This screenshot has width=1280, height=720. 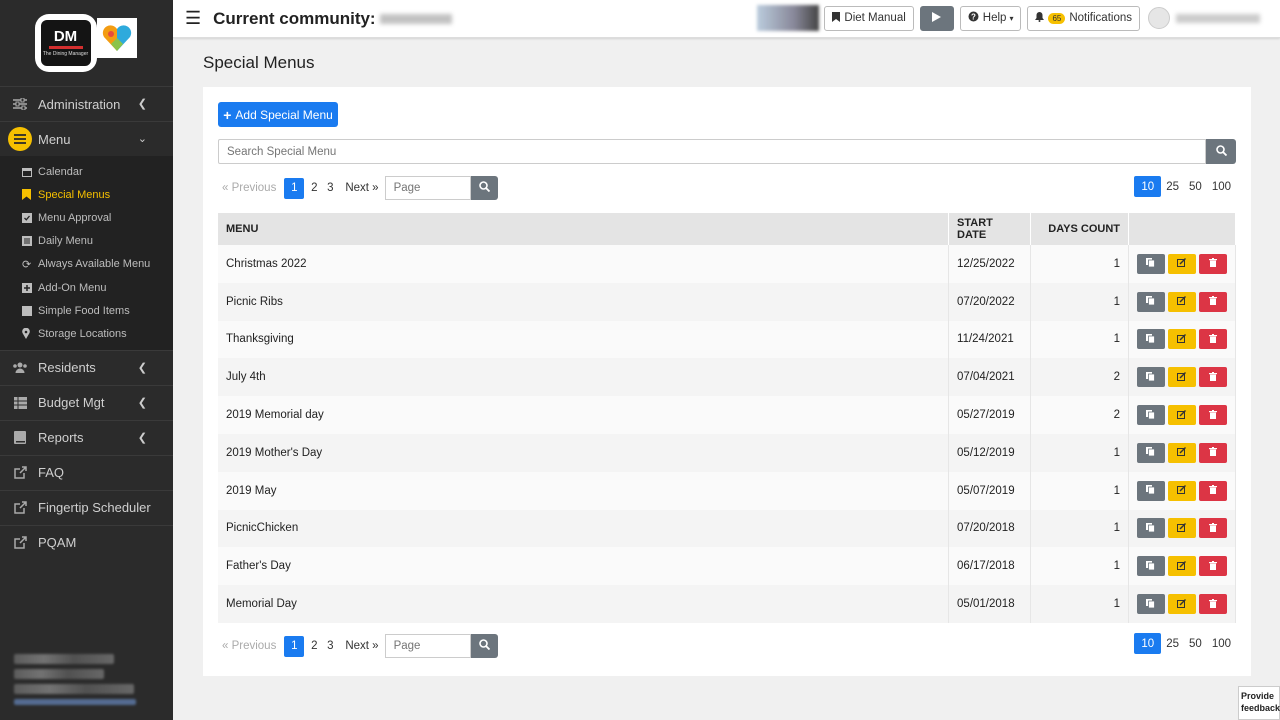 I want to click on notifications-button: 65 Notifications, so click(x=1083, y=18).